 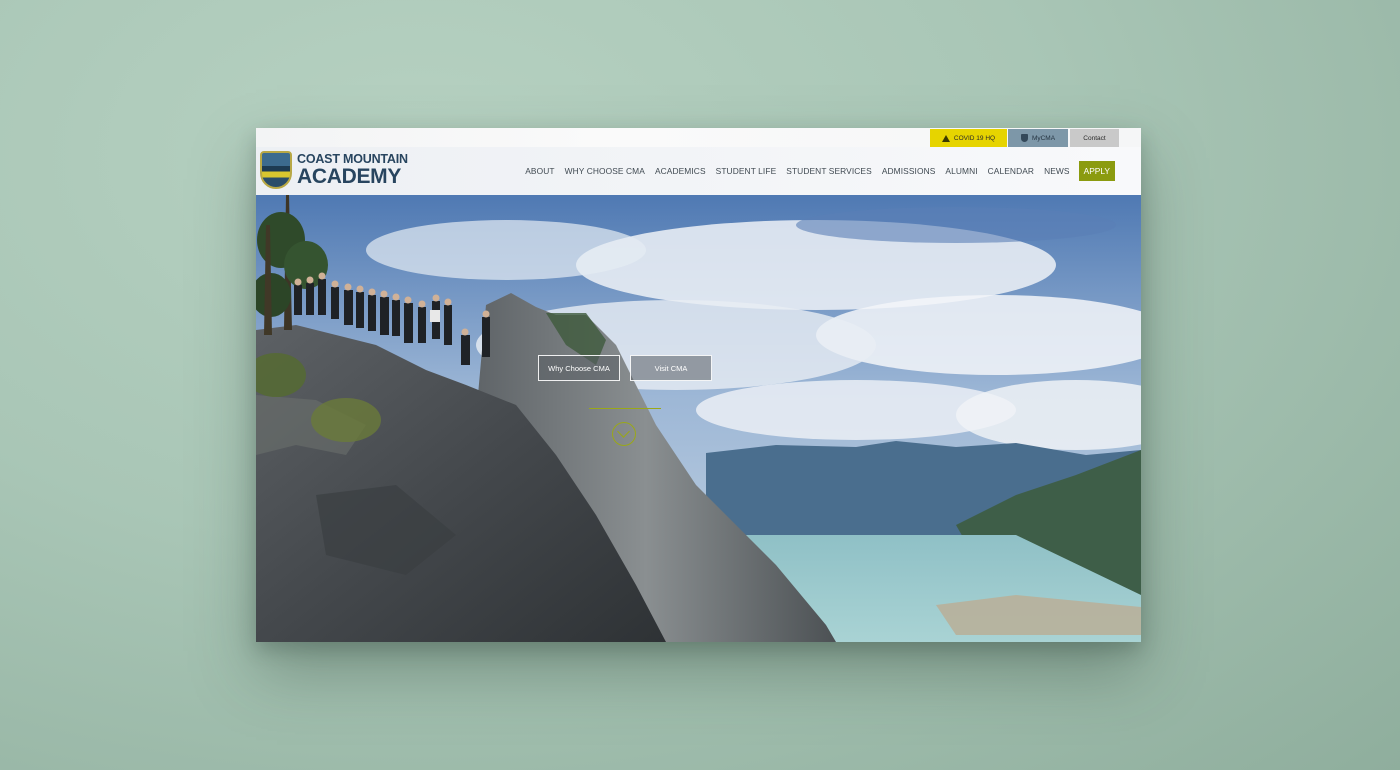 I want to click on nav-item-student-services: STUDENT SERVICES, so click(x=829, y=171).